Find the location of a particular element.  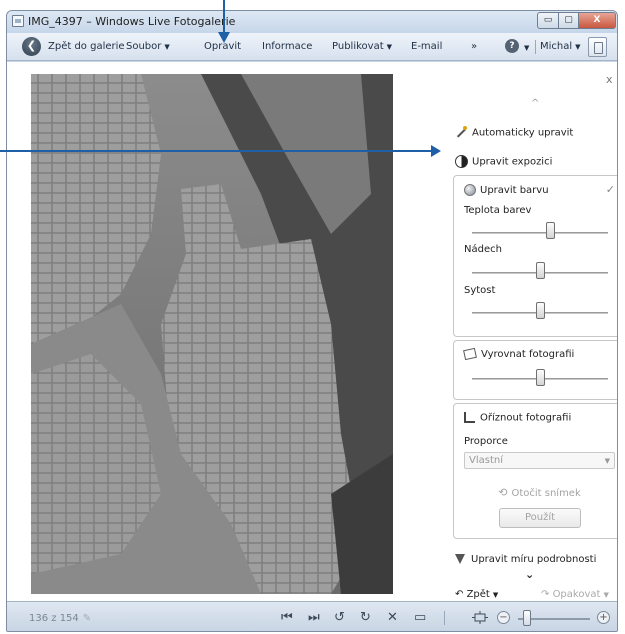

adjust-exposure-label: Upravit expozici is located at coordinates (512, 162).